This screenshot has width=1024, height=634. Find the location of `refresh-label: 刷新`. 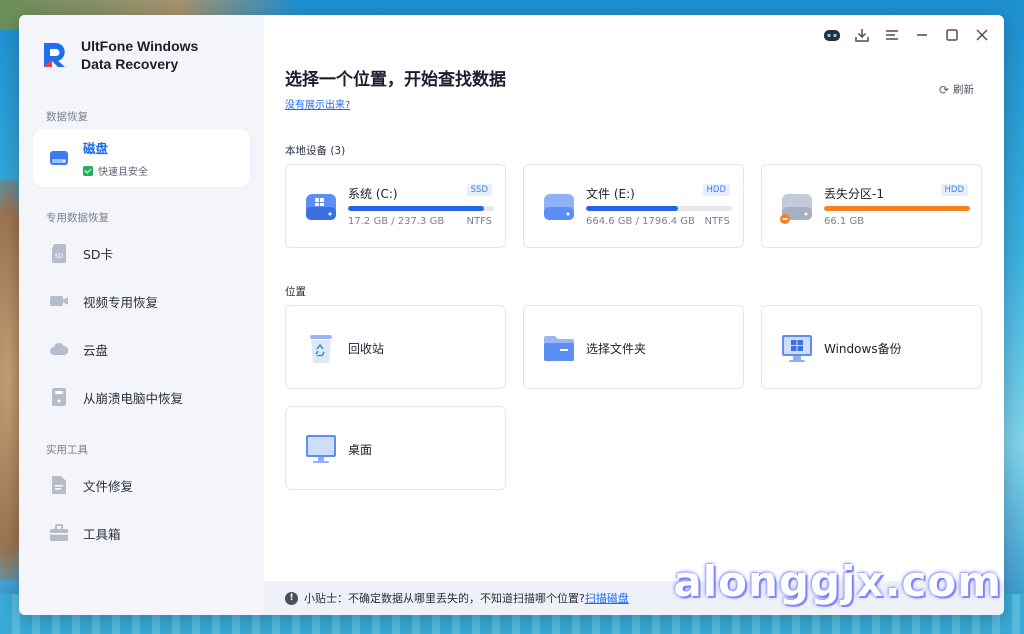

refresh-label: 刷新 is located at coordinates (963, 90).